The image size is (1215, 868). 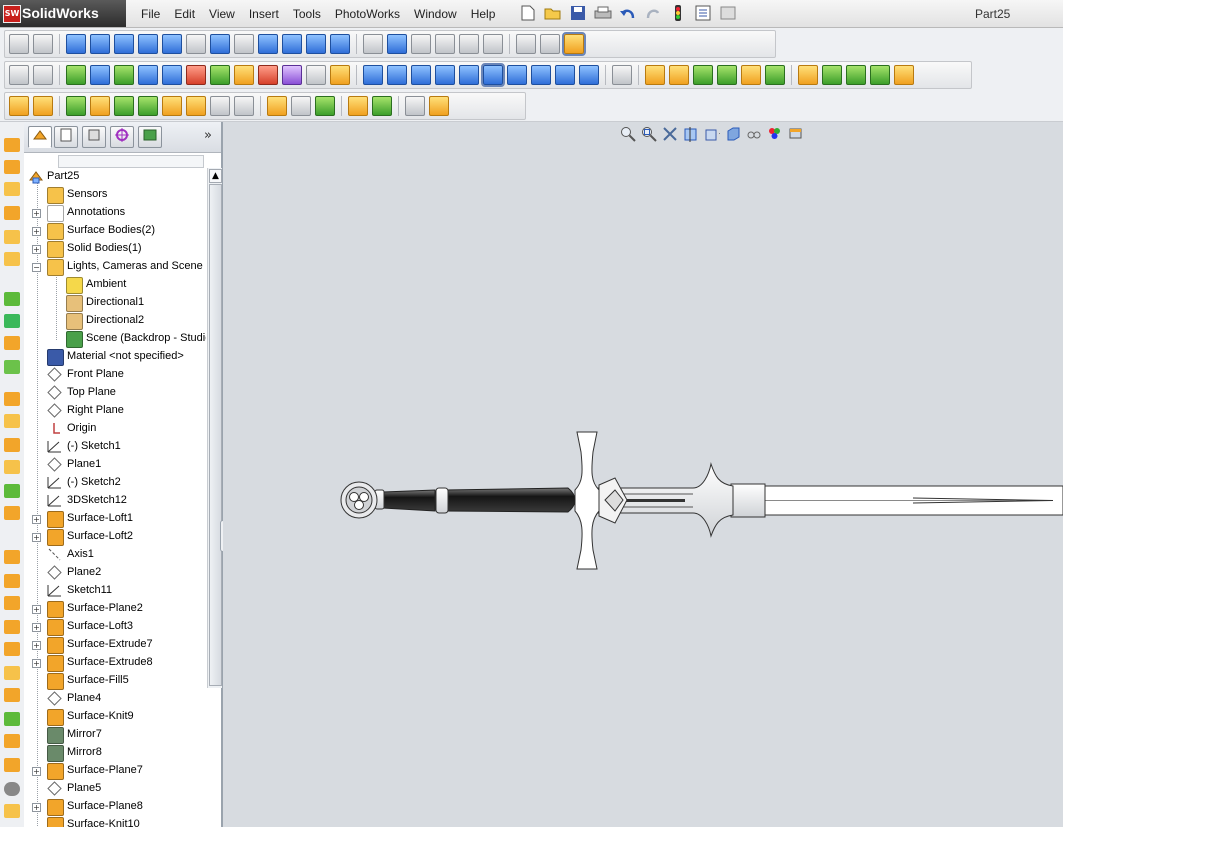 What do you see at coordinates (115, 645) in the screenshot?
I see `tree-item: + Surface-Extrude7` at bounding box center [115, 645].